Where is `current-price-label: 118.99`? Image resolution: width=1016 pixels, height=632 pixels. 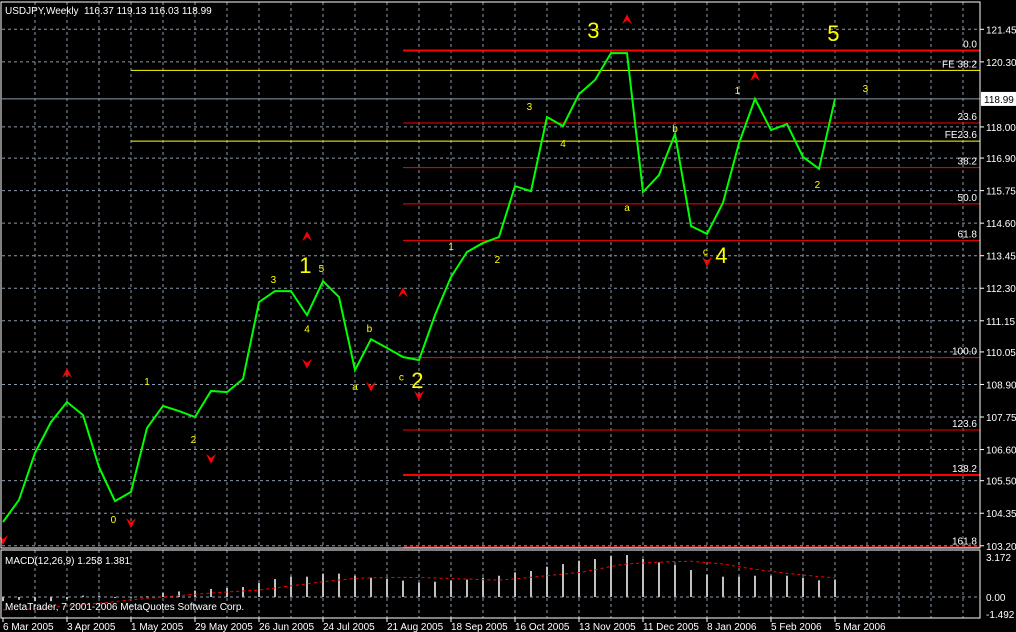
current-price-label: 118.99 is located at coordinates (999, 100).